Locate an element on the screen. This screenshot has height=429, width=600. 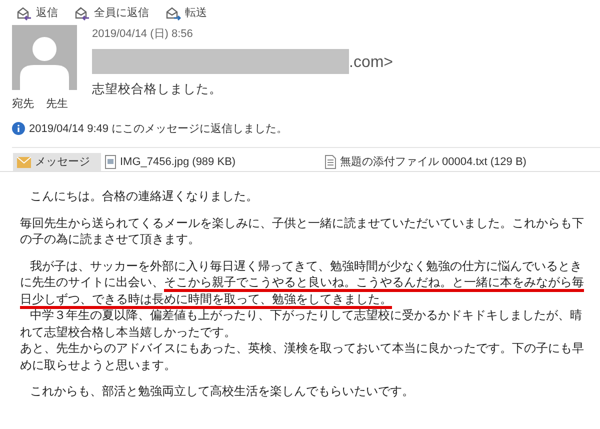
file-icon is located at coordinates (110, 162).